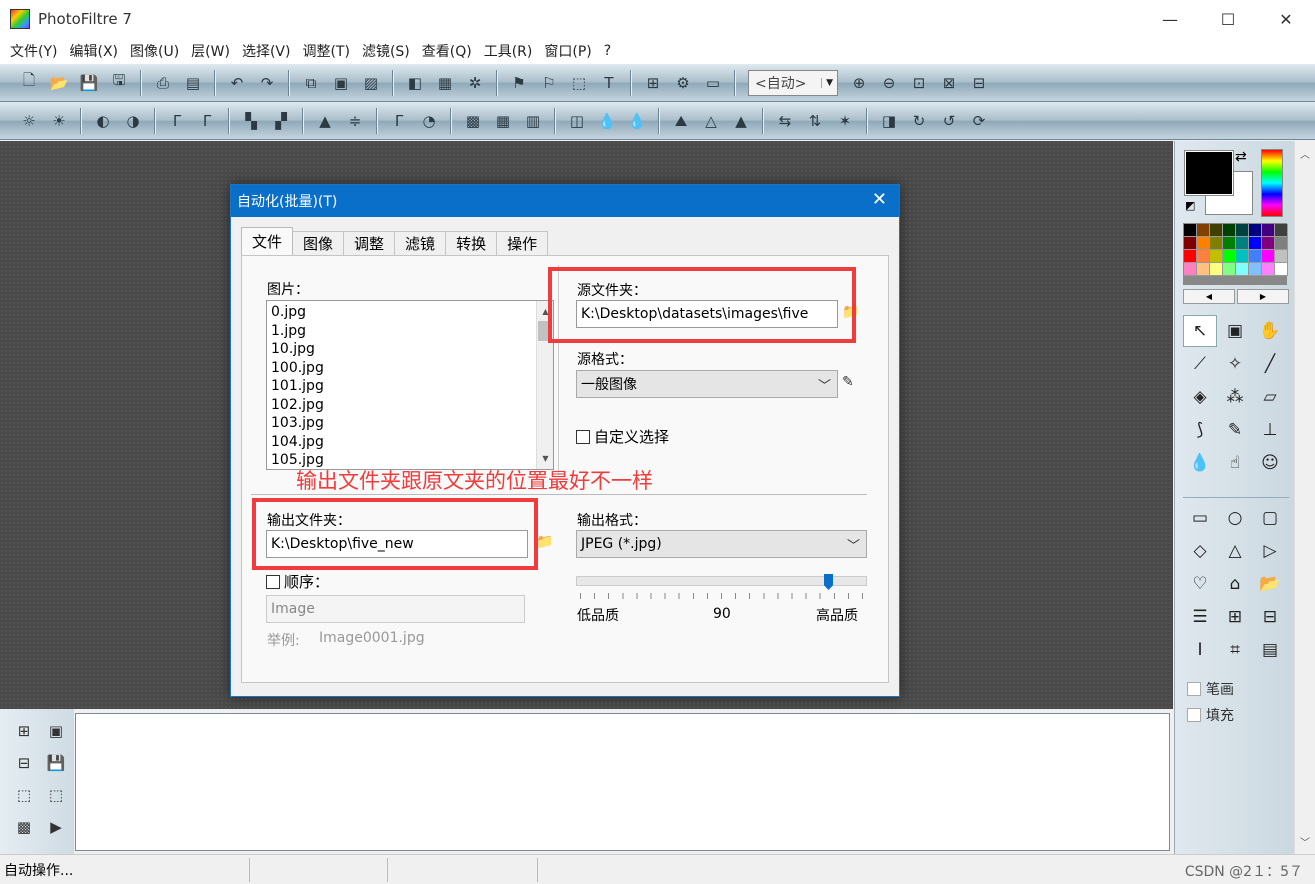 This screenshot has width=1315, height=884. What do you see at coordinates (471, 243) in the screenshot?
I see `tab-convert: 转换` at bounding box center [471, 243].